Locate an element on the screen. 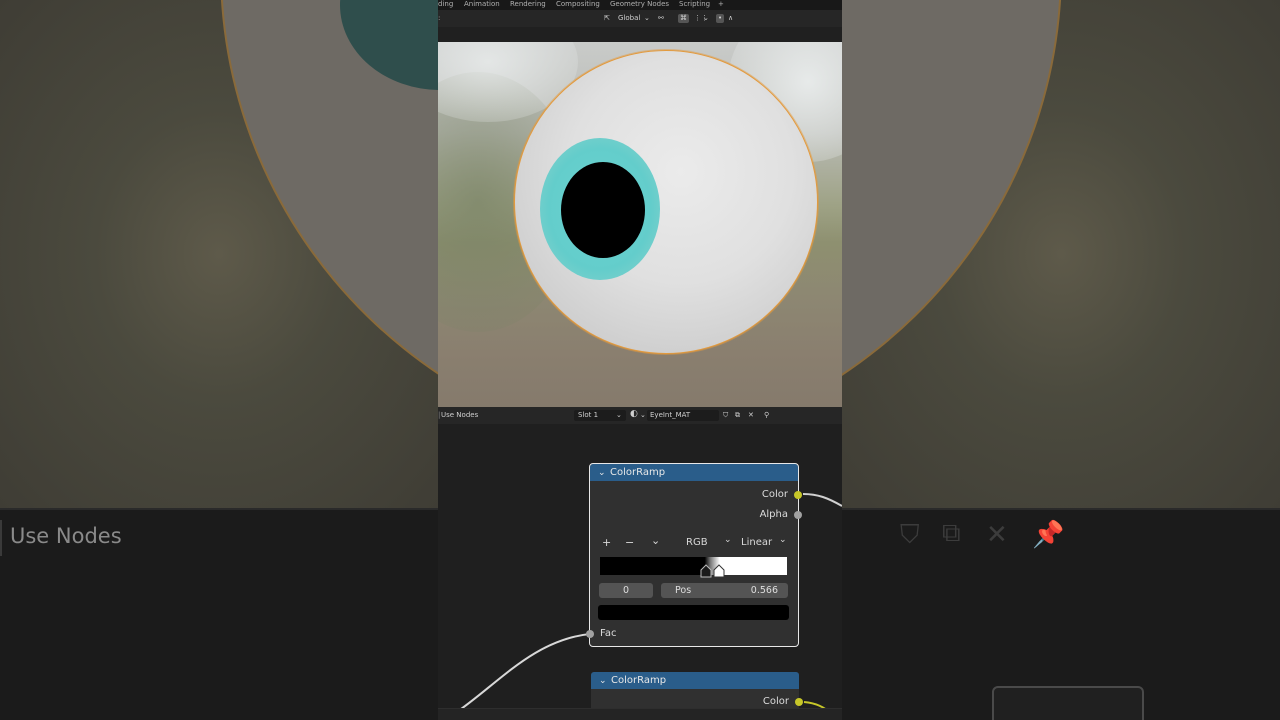 The image size is (1280, 720). status-bar is located at coordinates (640, 714).